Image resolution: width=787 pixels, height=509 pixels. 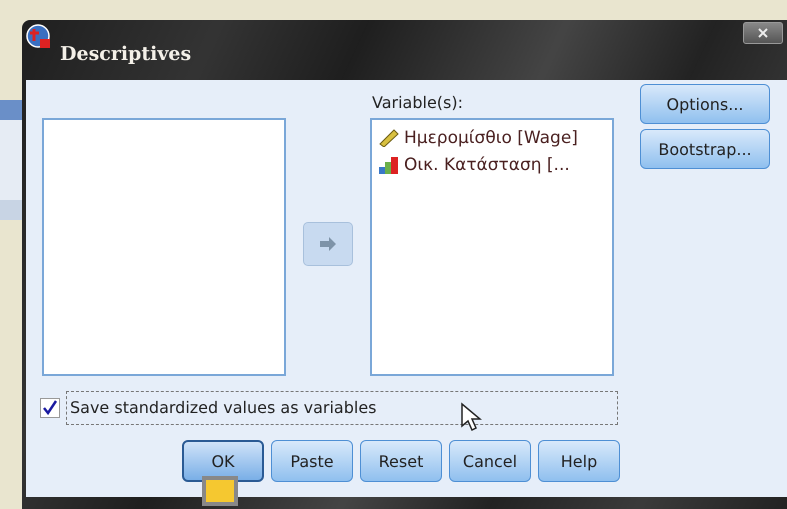 I want to click on dialog-button: Reset, so click(x=401, y=461).